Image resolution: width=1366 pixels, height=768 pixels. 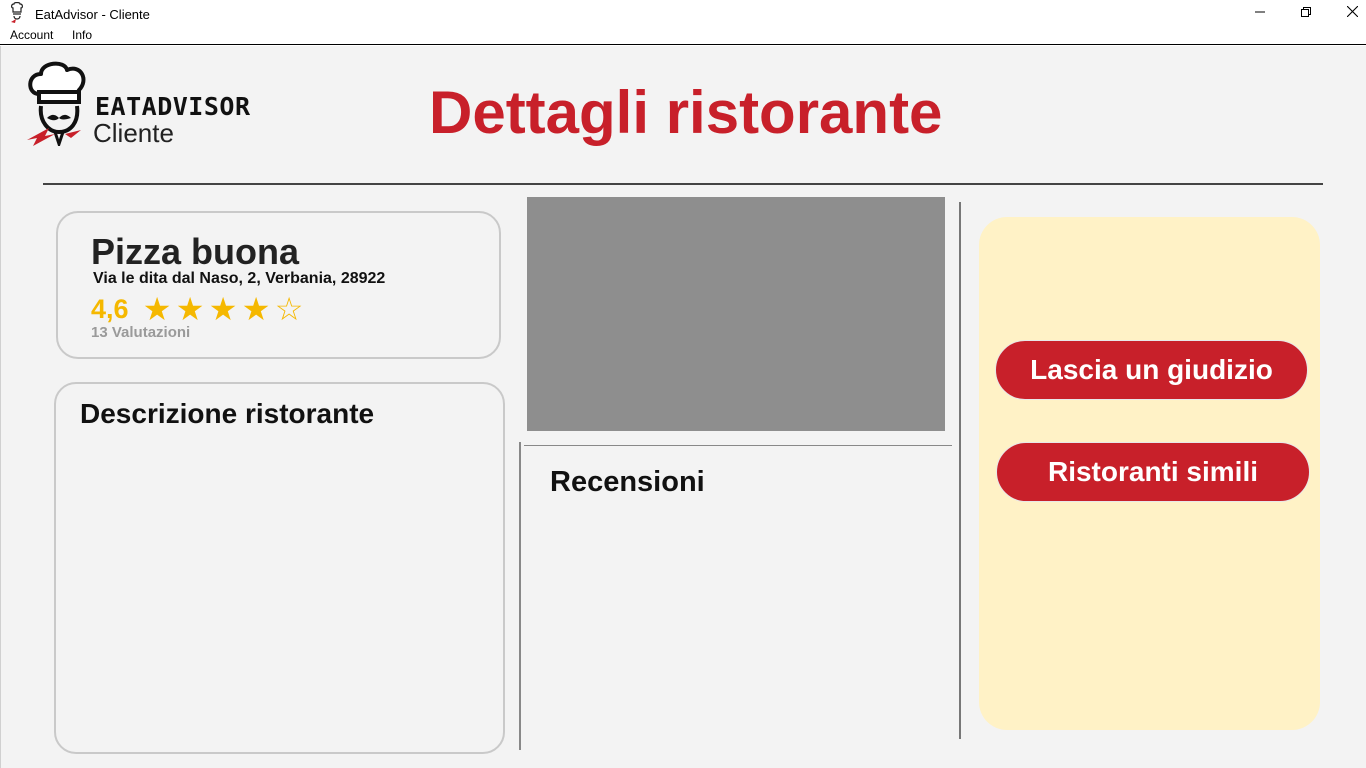 What do you see at coordinates (58, 104) in the screenshot?
I see `chef-hat-logo-icon` at bounding box center [58, 104].